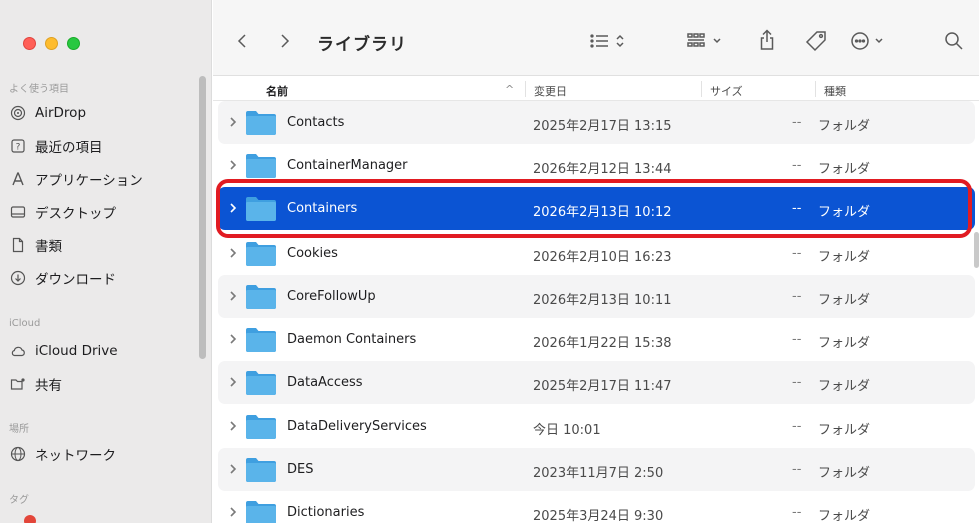  What do you see at coordinates (596, 382) in the screenshot?
I see `file-row: DataAccess 2025年2月17日 11:47 -- フォルダ` at bounding box center [596, 382].